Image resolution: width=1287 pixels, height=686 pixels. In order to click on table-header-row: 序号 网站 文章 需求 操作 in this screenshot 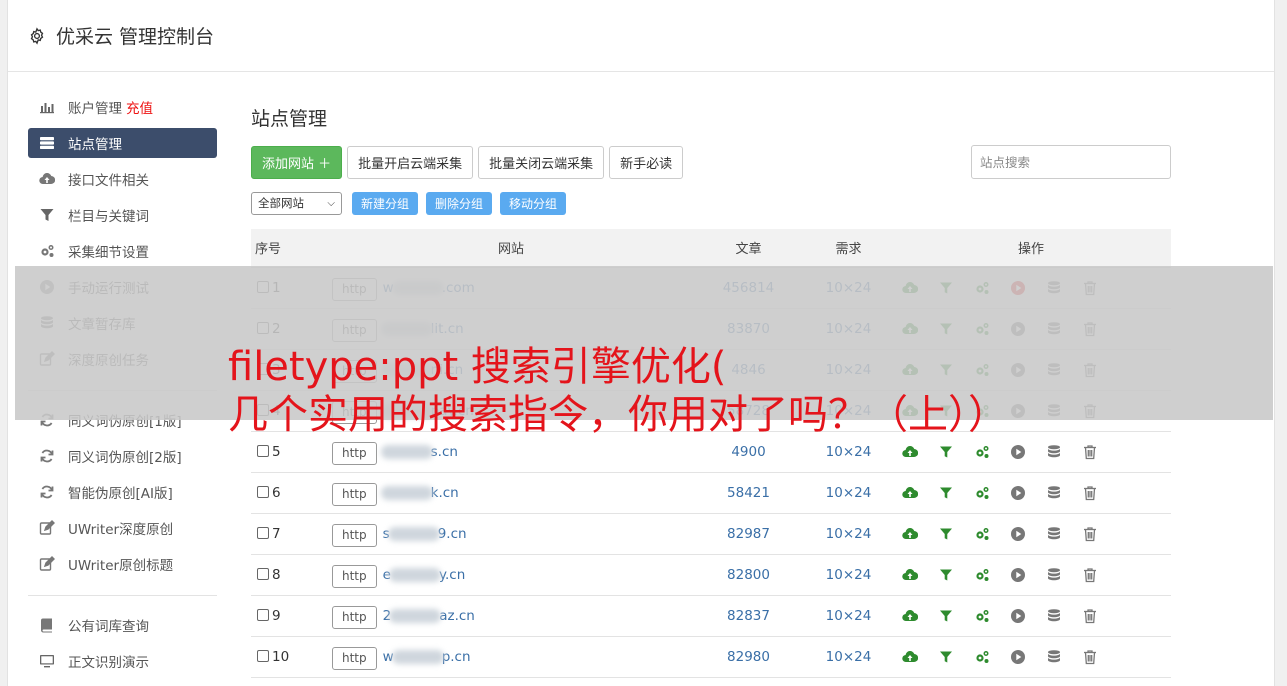, I will do `click(711, 248)`.